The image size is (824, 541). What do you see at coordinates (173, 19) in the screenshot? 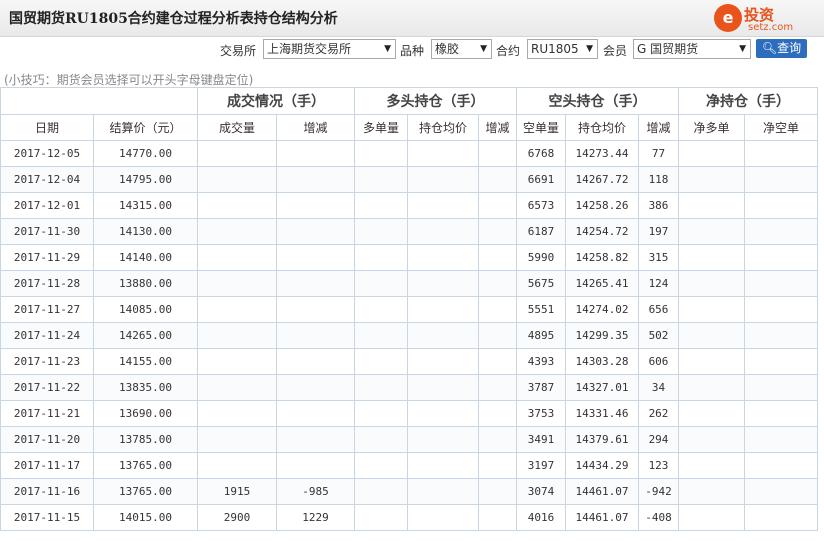
I see `page-title: 国贸期货RU1805合约建仓过程分析表持仓结构分析` at bounding box center [173, 19].